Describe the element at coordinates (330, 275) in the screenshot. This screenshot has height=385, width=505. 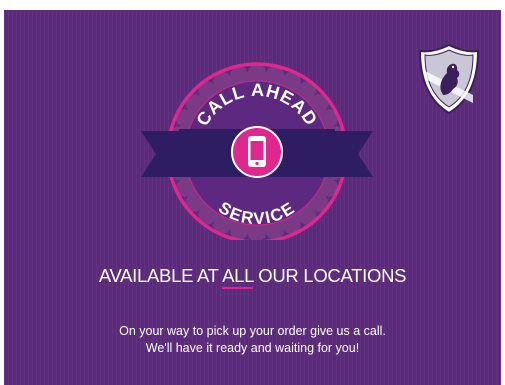
I see `headline-suffix: OUR LOCATIONS` at that location.